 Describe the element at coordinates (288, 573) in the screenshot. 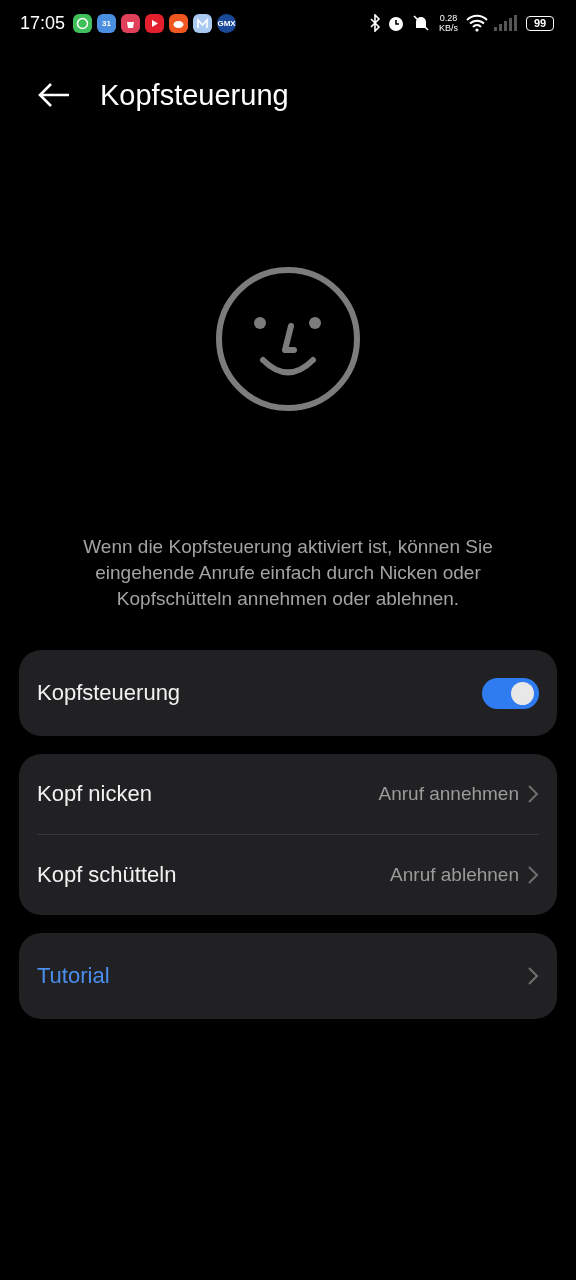

I see `description-text: Wenn die Kopfsteuerung aktiviert ist, können Sie eingehende Anrufe einfach durch Nicken oder Kopfschütteln annehmen oder ablehnen.` at that location.